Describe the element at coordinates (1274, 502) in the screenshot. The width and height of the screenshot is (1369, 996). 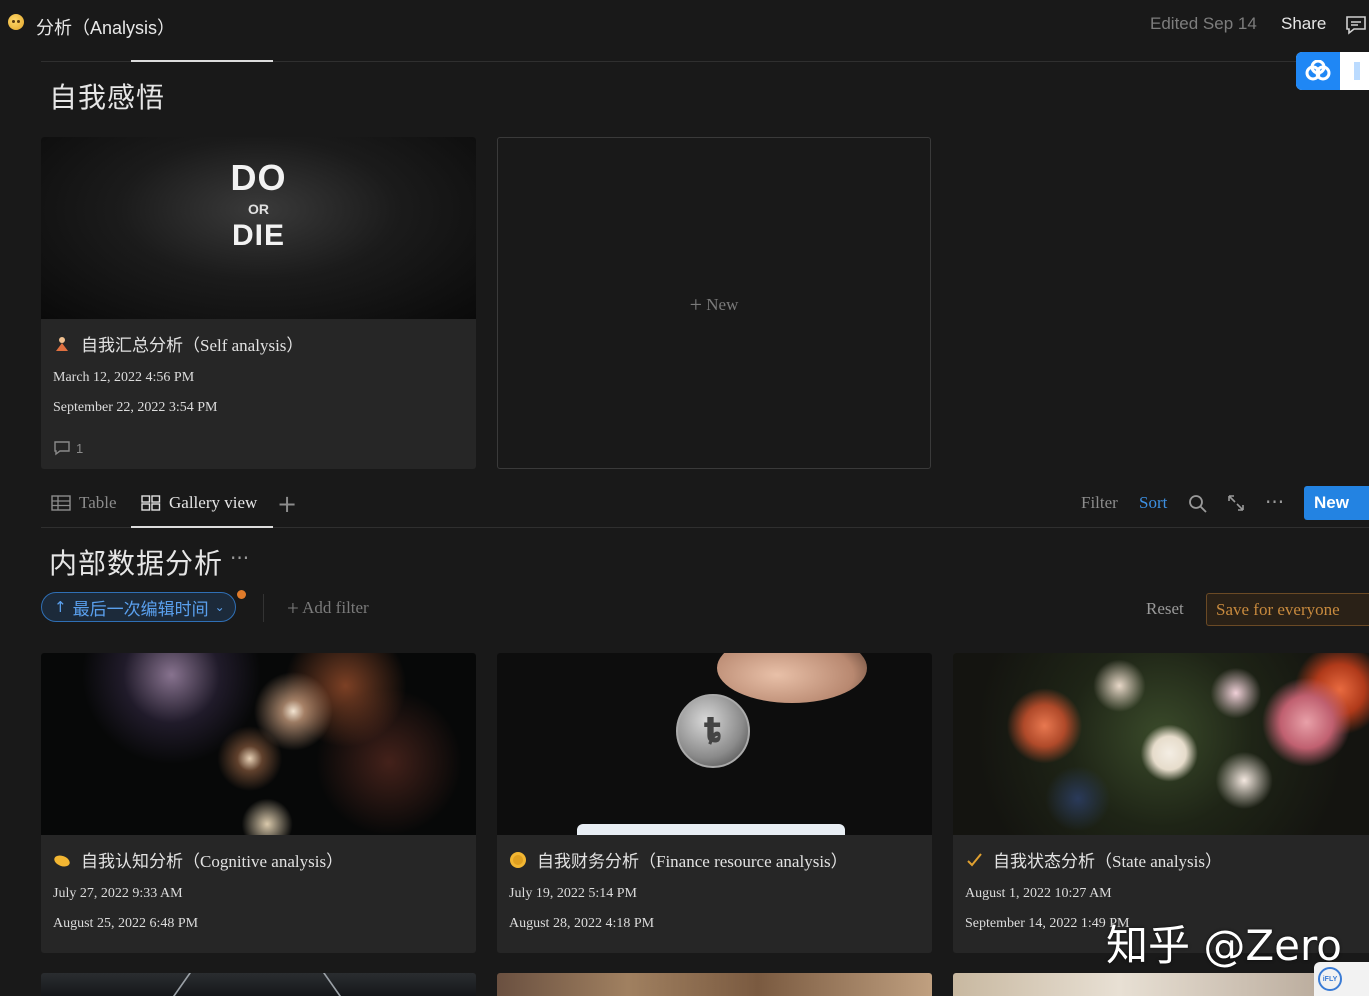
I see `more-options-icon: ···` at that location.